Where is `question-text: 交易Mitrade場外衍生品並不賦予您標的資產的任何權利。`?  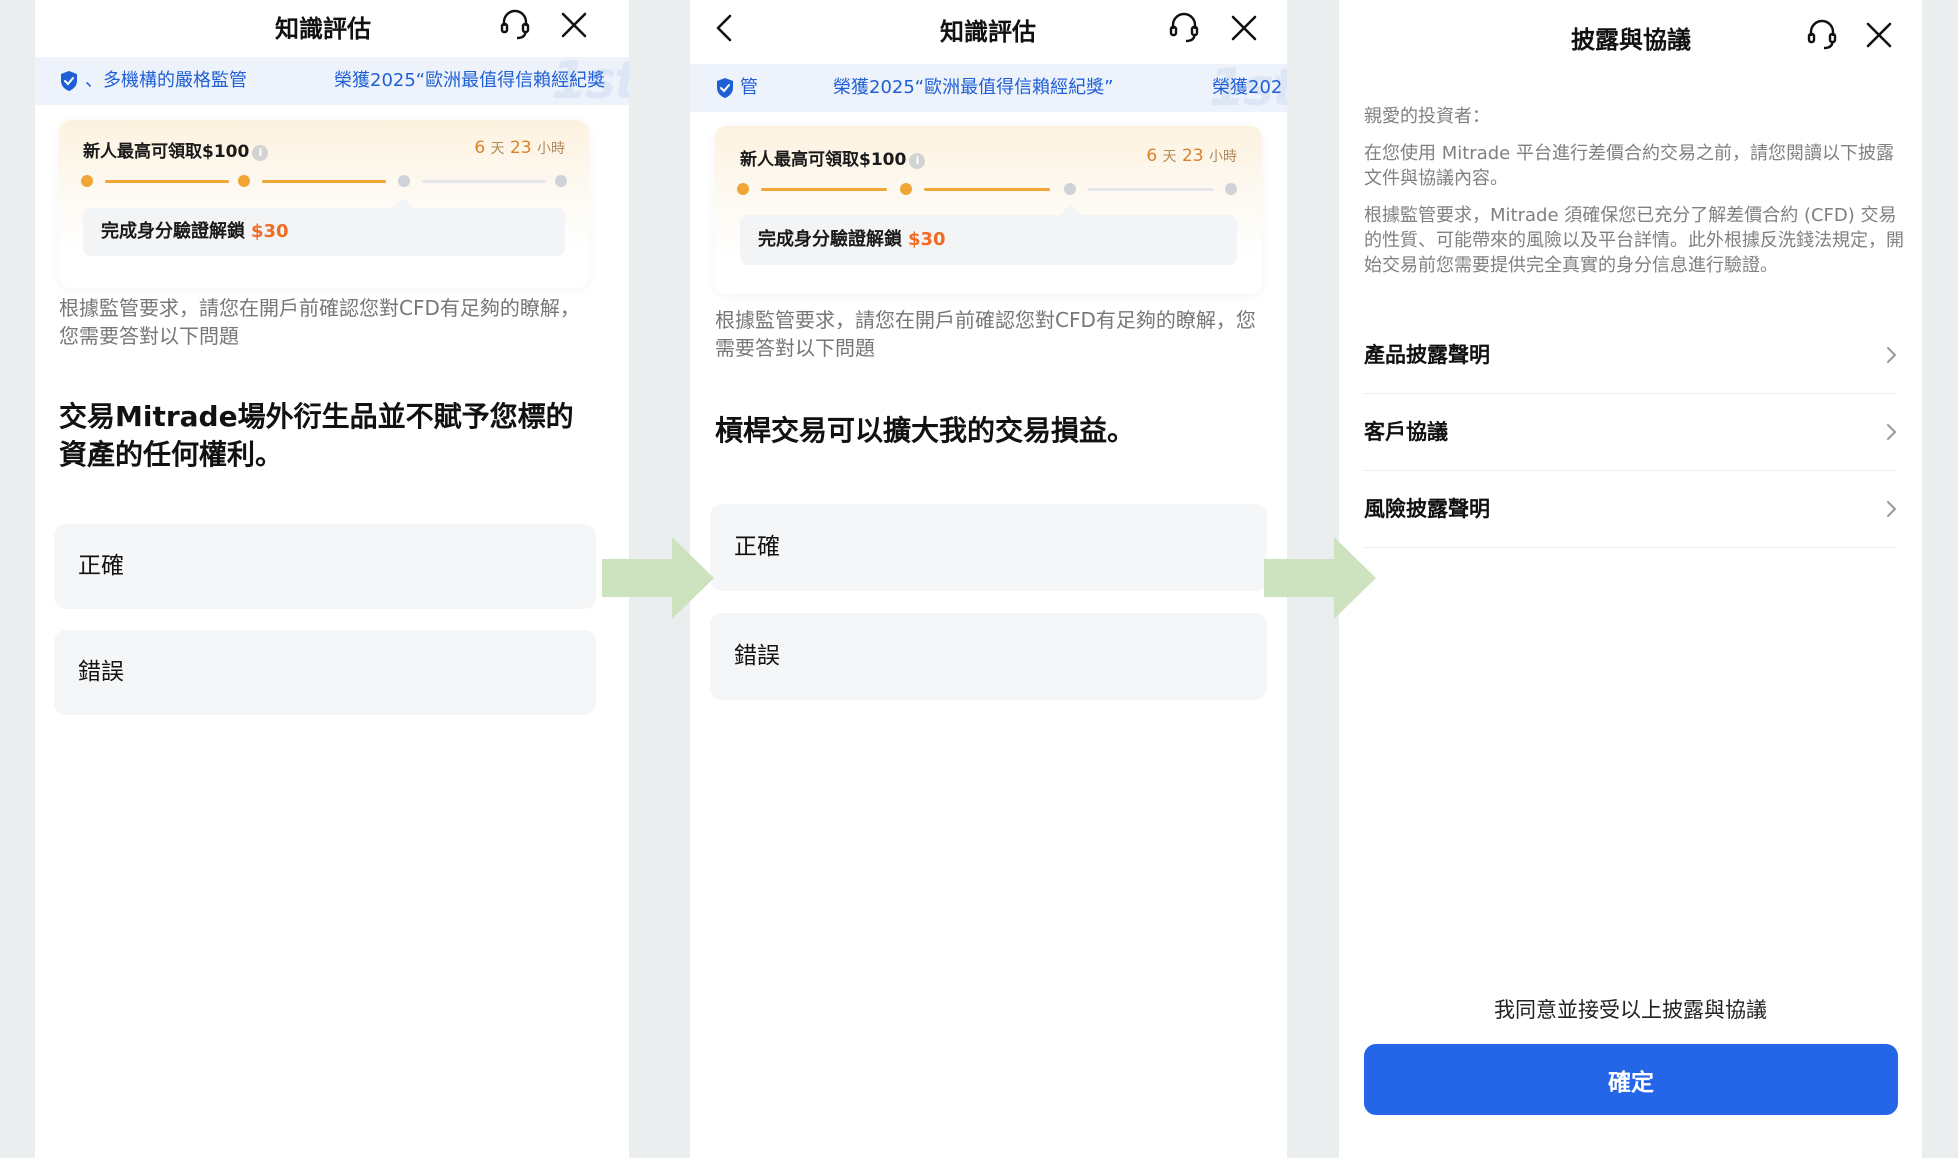
question-text: 交易Mitrade場外衍生品並不賦予您標的資產的任何權利。 is located at coordinates (316, 435).